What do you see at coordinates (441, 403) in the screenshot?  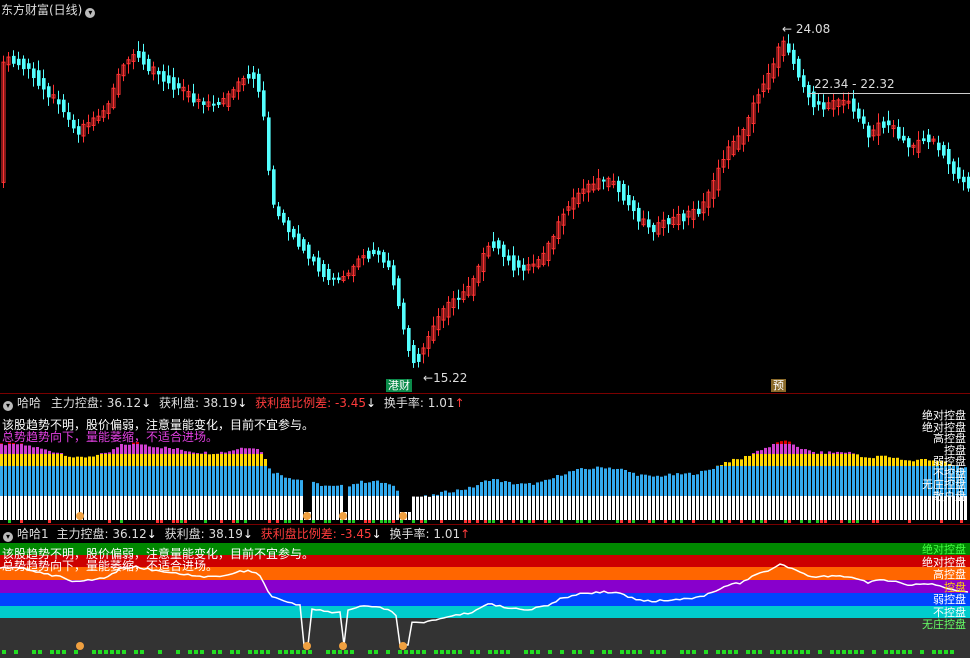 I see `turnover-value: 1.01` at bounding box center [441, 403].